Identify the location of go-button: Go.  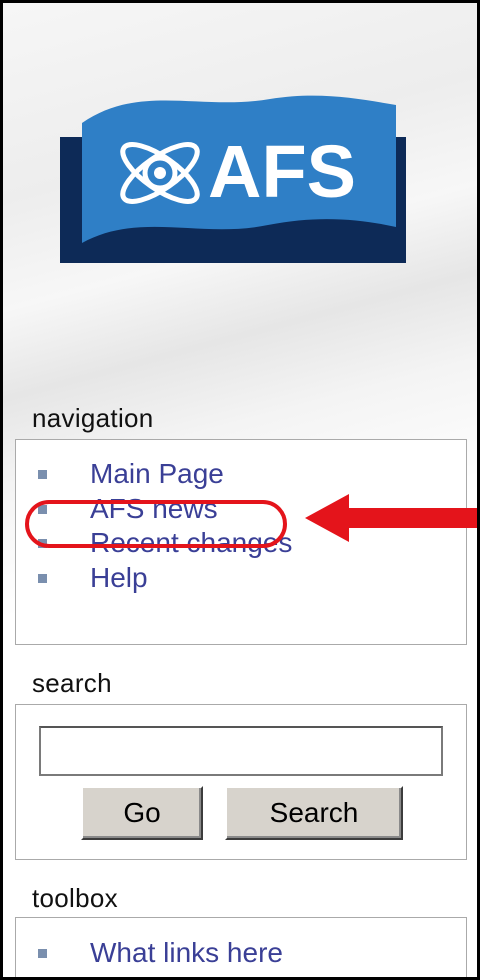
(142, 813).